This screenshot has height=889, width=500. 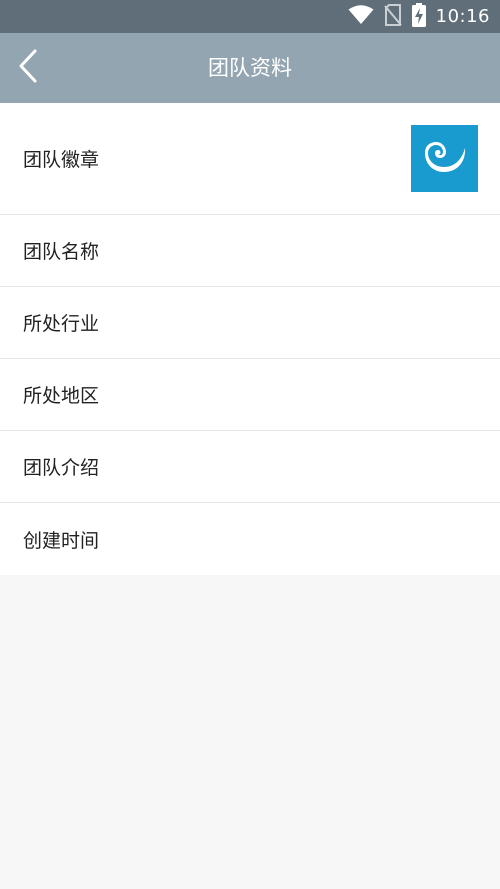 I want to click on wifi-icon, so click(x=361, y=16).